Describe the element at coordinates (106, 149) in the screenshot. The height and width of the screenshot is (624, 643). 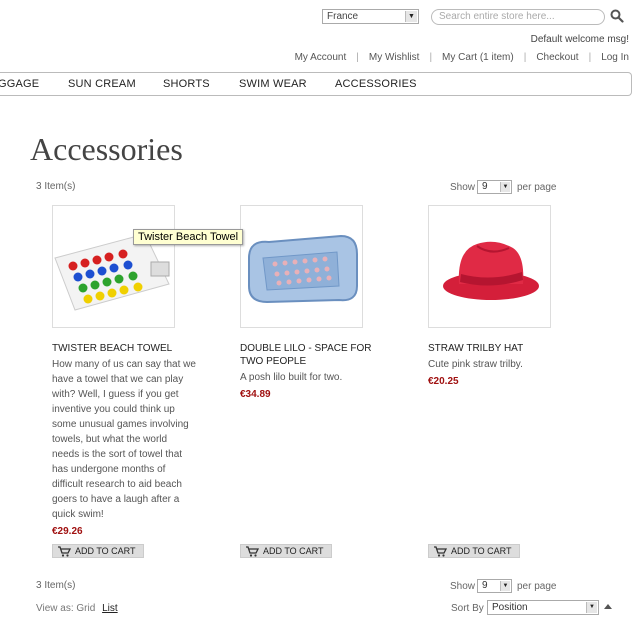
I see `page-title: Accessories` at that location.